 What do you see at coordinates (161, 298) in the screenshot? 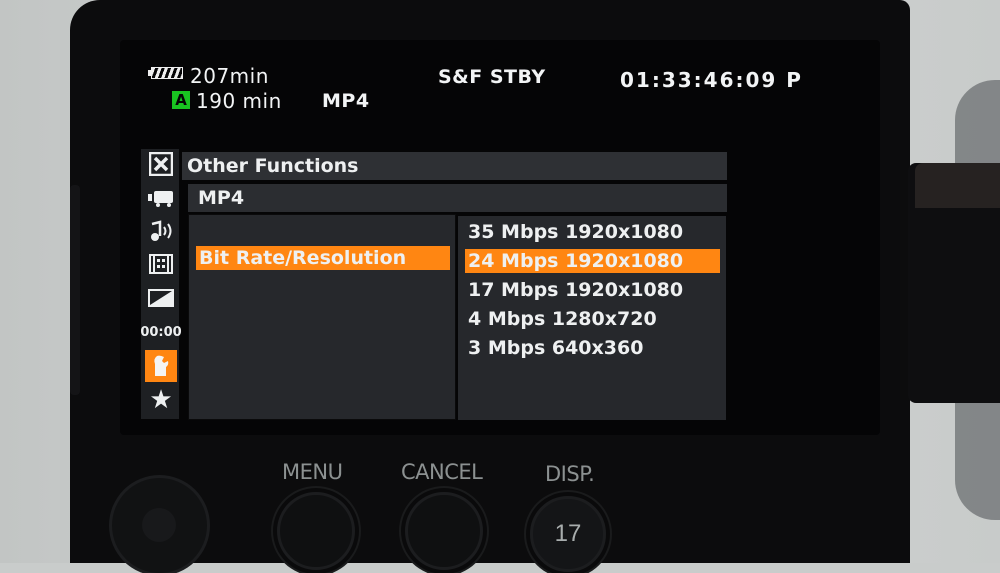
I see `lcd-setup-icon` at bounding box center [161, 298].